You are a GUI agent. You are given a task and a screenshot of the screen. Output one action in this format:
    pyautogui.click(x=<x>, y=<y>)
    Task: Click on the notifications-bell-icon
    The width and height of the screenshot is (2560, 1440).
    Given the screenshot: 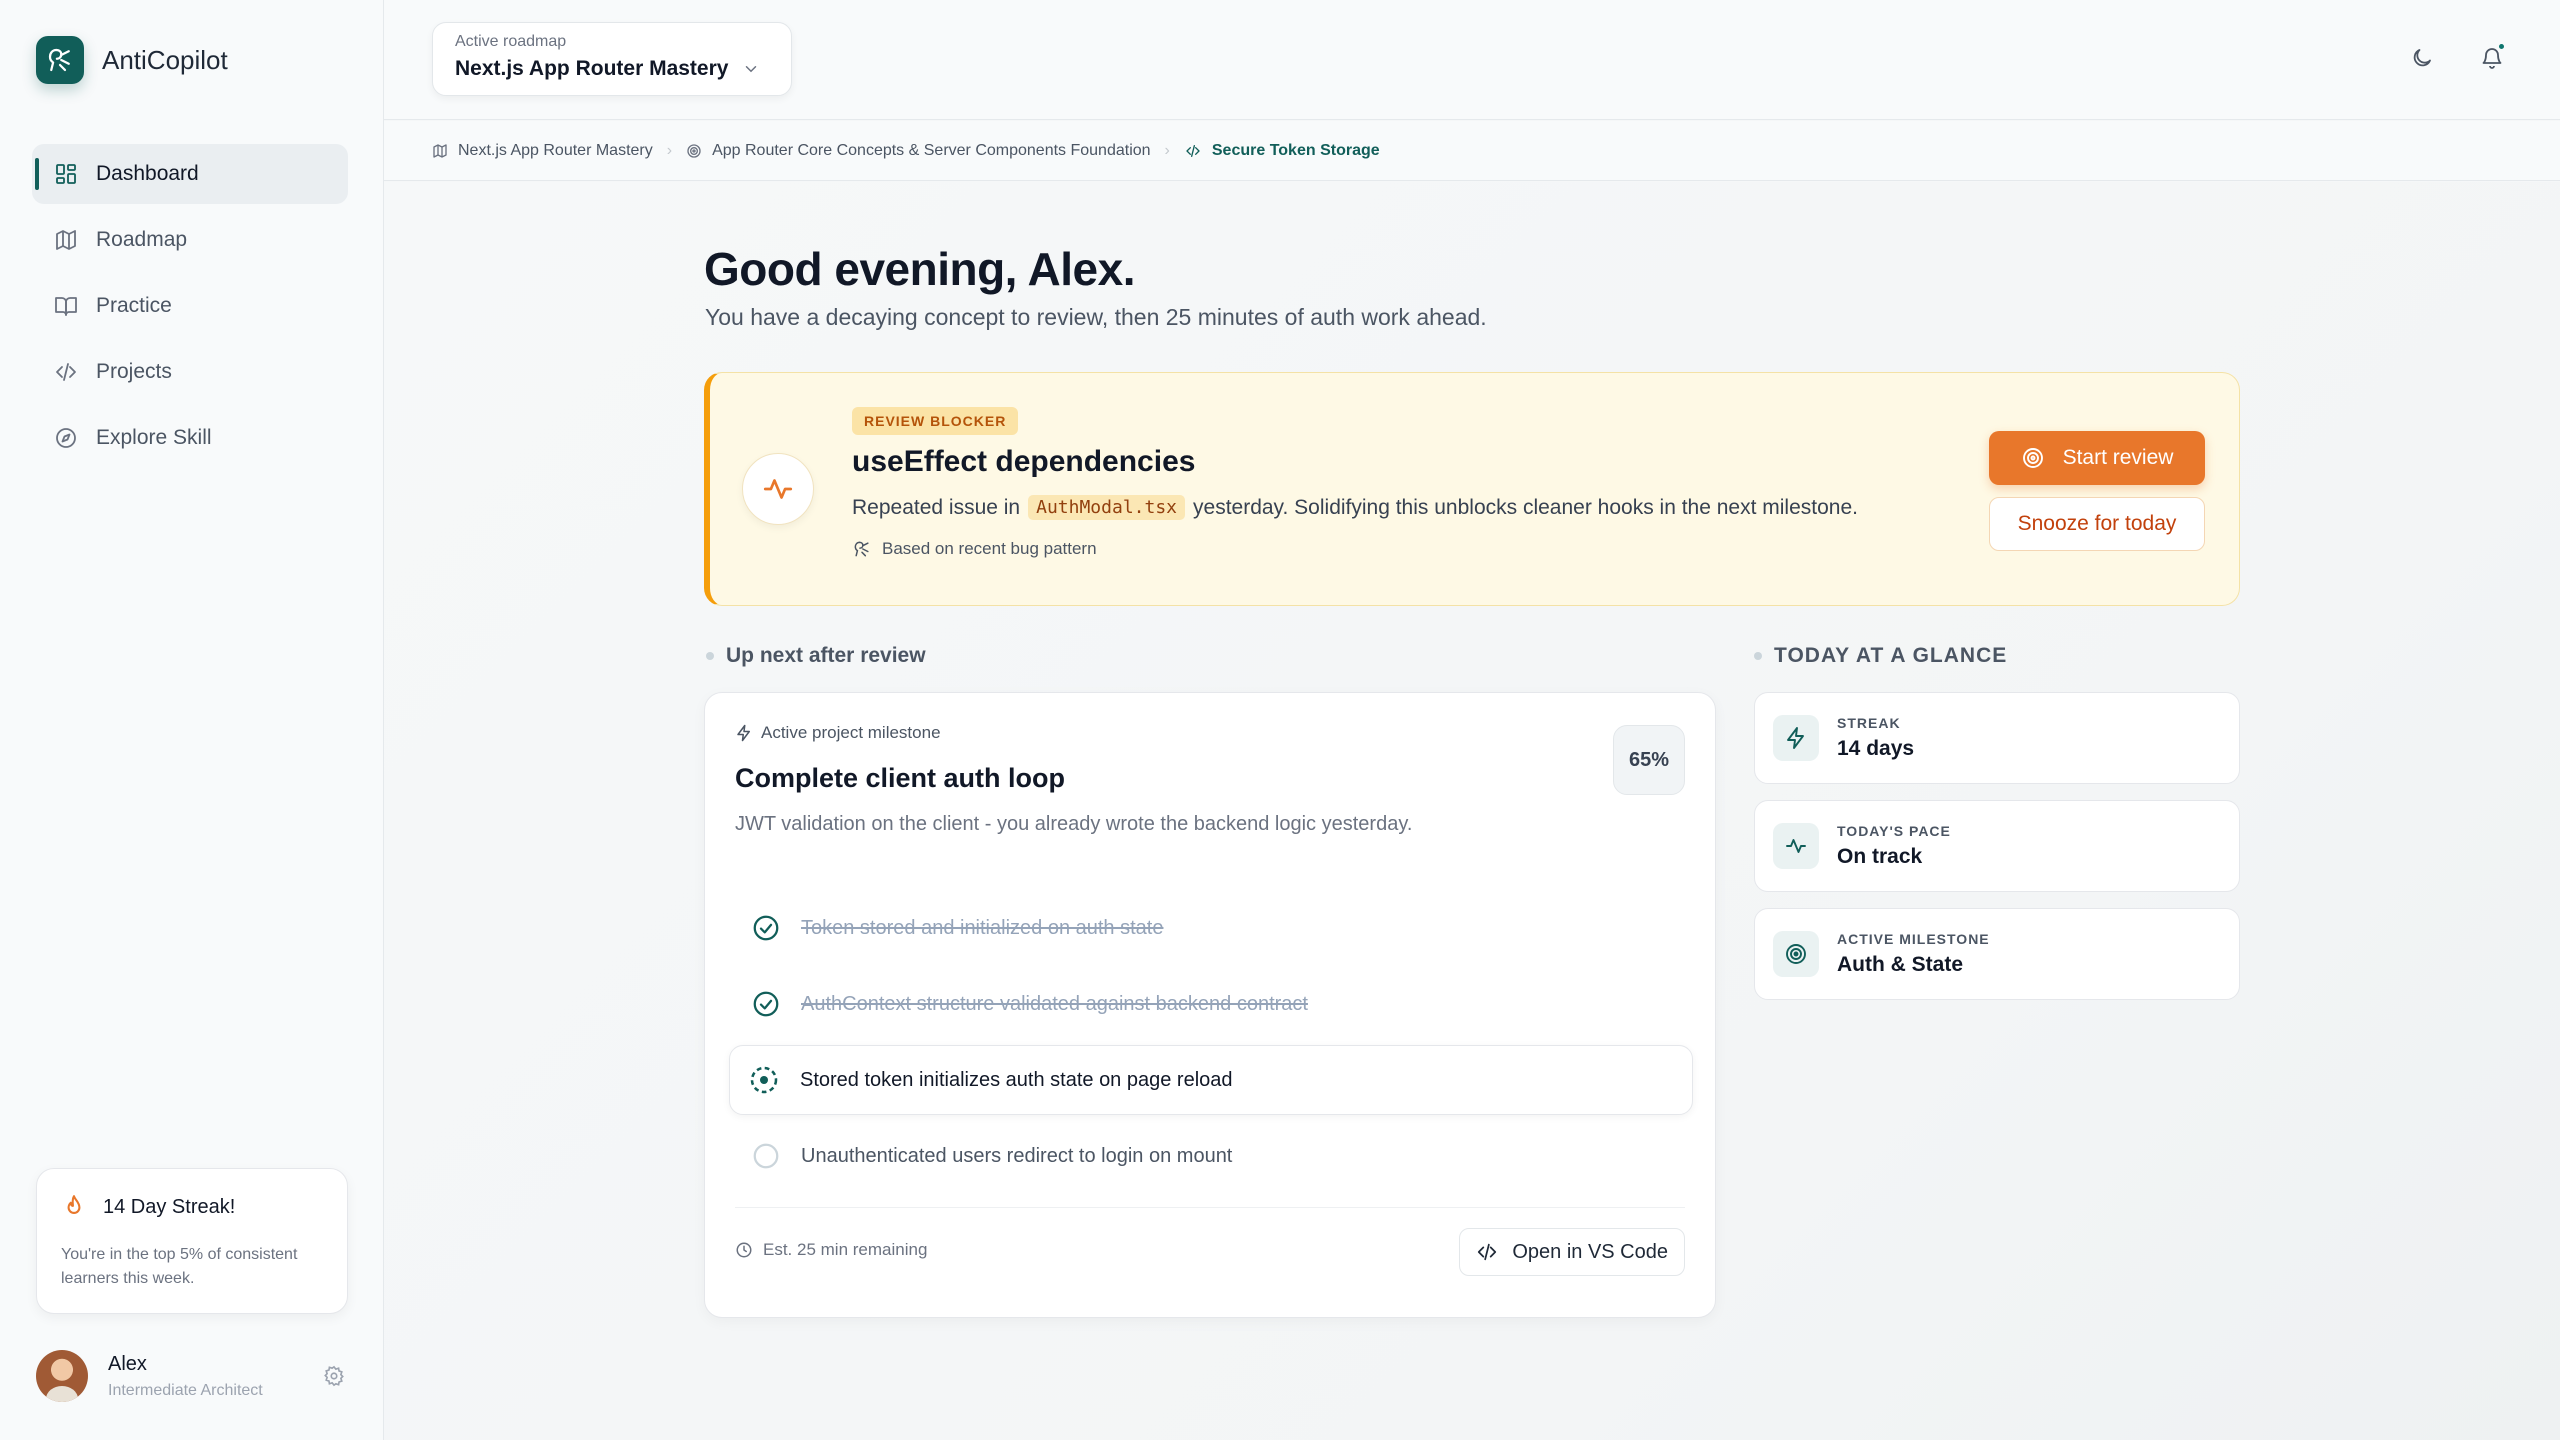 What is the action you would take?
    pyautogui.click(x=2492, y=57)
    